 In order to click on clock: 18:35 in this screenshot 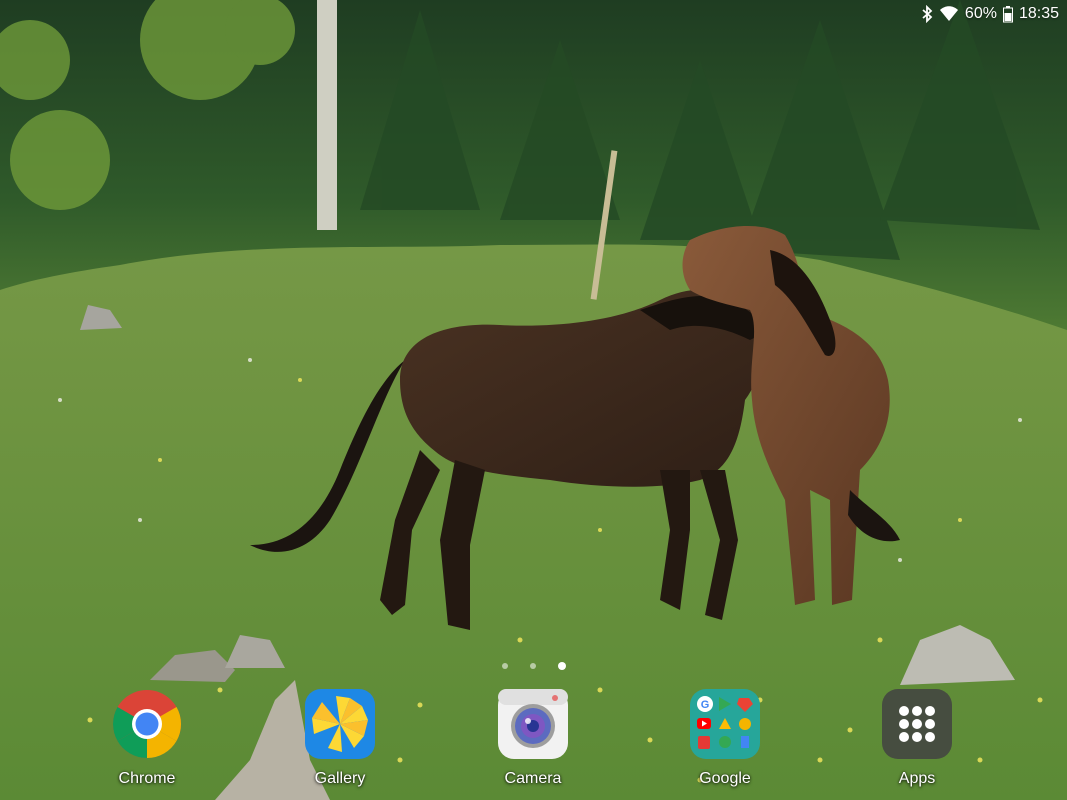, I will do `click(1038, 13)`.